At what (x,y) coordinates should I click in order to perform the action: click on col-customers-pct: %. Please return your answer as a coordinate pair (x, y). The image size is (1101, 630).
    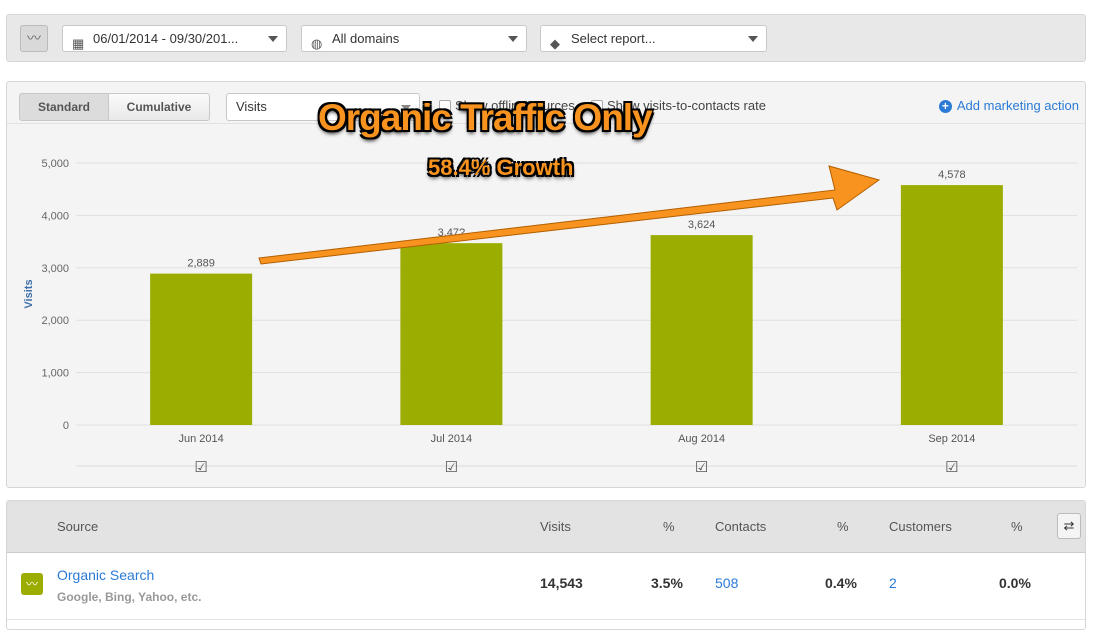
    Looking at the image, I should click on (1017, 526).